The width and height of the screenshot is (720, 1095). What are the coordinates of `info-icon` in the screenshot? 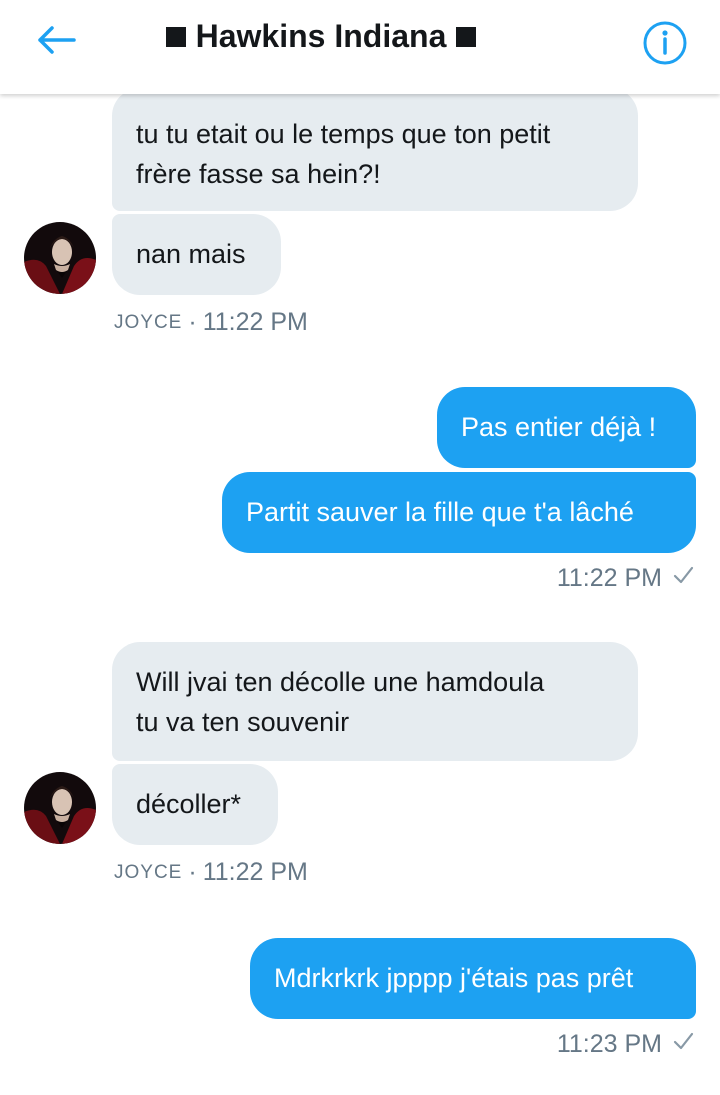 It's located at (665, 46).